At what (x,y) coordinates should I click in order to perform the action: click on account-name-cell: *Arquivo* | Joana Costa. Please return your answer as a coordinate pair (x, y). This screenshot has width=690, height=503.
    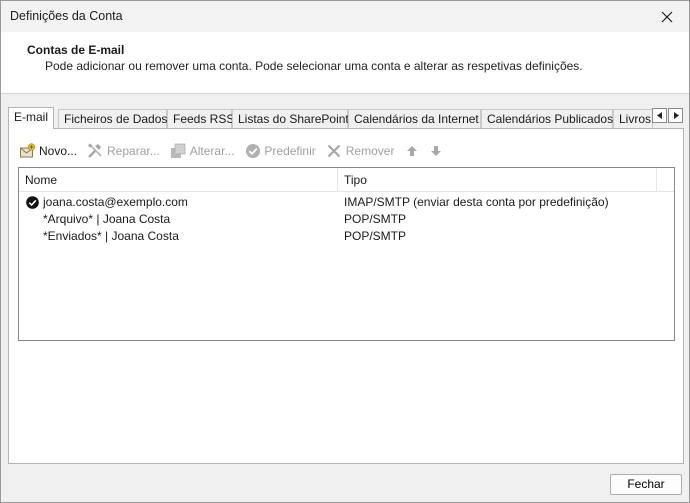
    Looking at the image, I should click on (98, 219).